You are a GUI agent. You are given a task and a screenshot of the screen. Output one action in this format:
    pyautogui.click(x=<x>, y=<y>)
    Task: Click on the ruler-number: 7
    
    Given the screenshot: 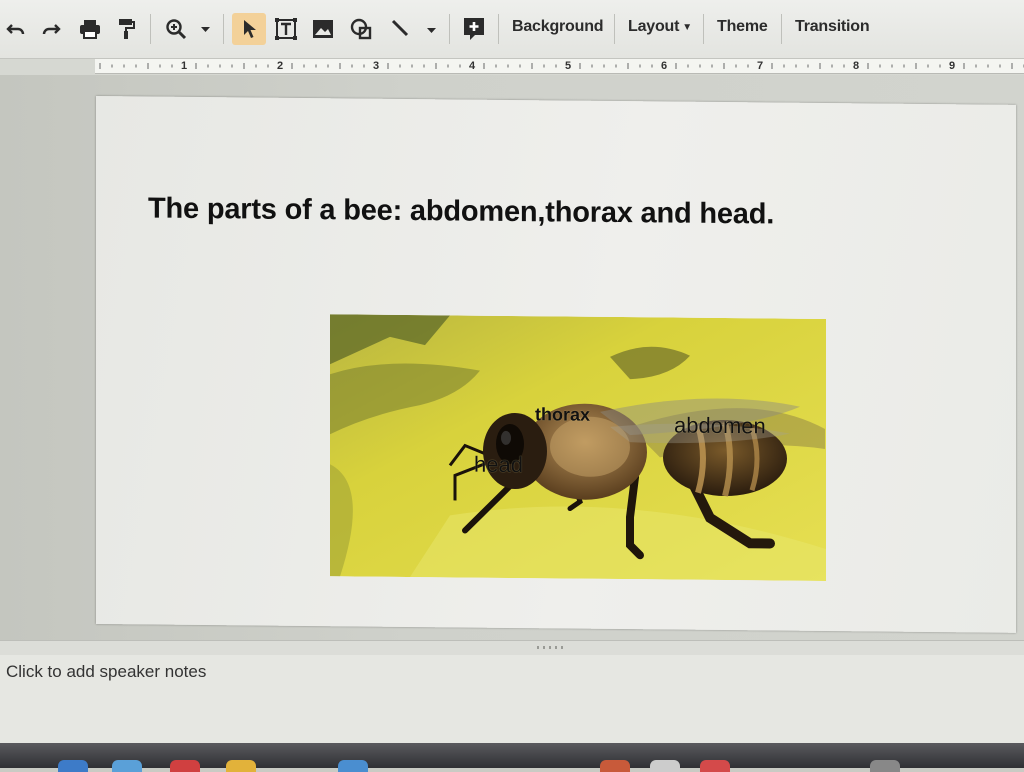 What is the action you would take?
    pyautogui.click(x=760, y=66)
    